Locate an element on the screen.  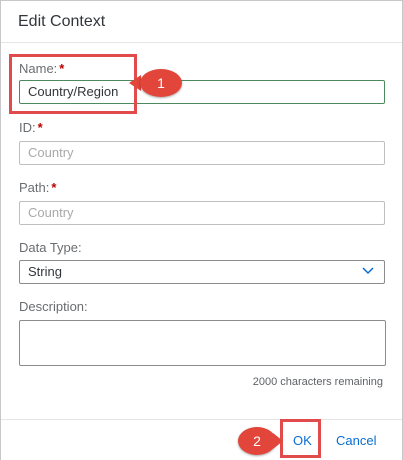
data-type-label-text: Data Type: is located at coordinates (50, 247).